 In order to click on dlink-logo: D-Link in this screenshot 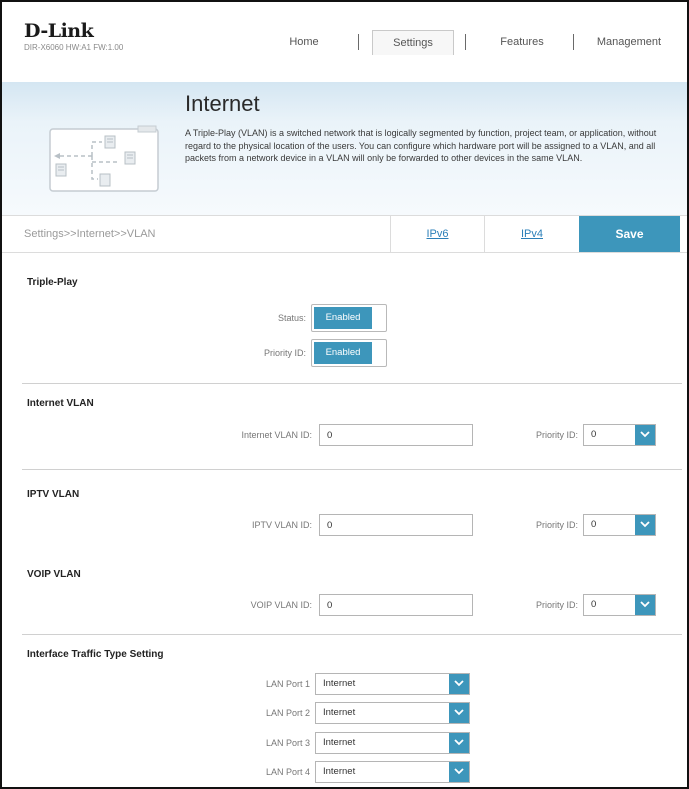, I will do `click(59, 31)`.